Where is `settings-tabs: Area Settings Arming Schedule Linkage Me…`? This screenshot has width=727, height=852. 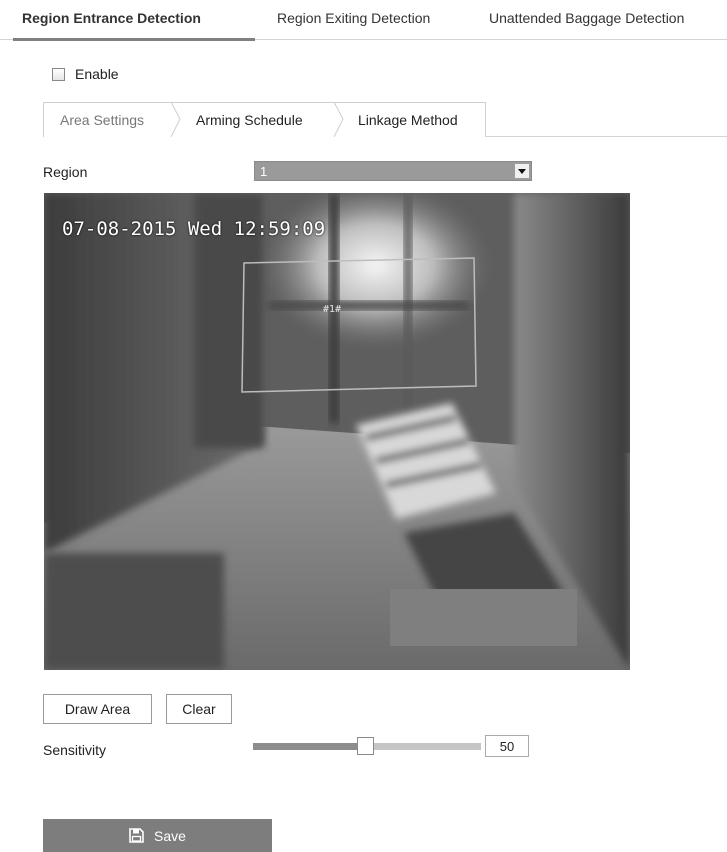 settings-tabs: Area Settings Arming Schedule Linkage Me… is located at coordinates (385, 119).